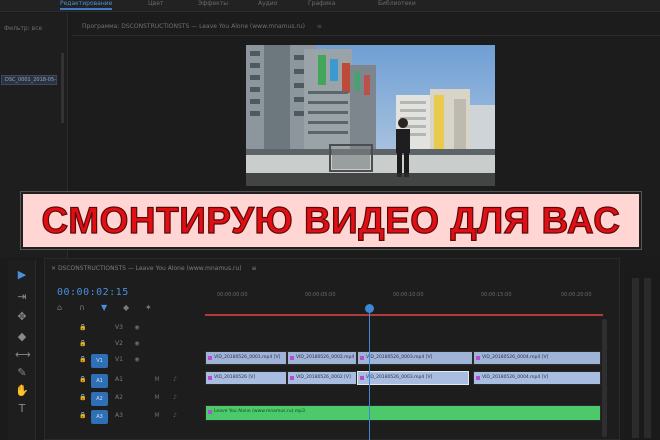 The height and width of the screenshot is (440, 660). Describe the element at coordinates (246, 378) in the screenshot. I see `video-clip: VID_20180526 [V]` at that location.